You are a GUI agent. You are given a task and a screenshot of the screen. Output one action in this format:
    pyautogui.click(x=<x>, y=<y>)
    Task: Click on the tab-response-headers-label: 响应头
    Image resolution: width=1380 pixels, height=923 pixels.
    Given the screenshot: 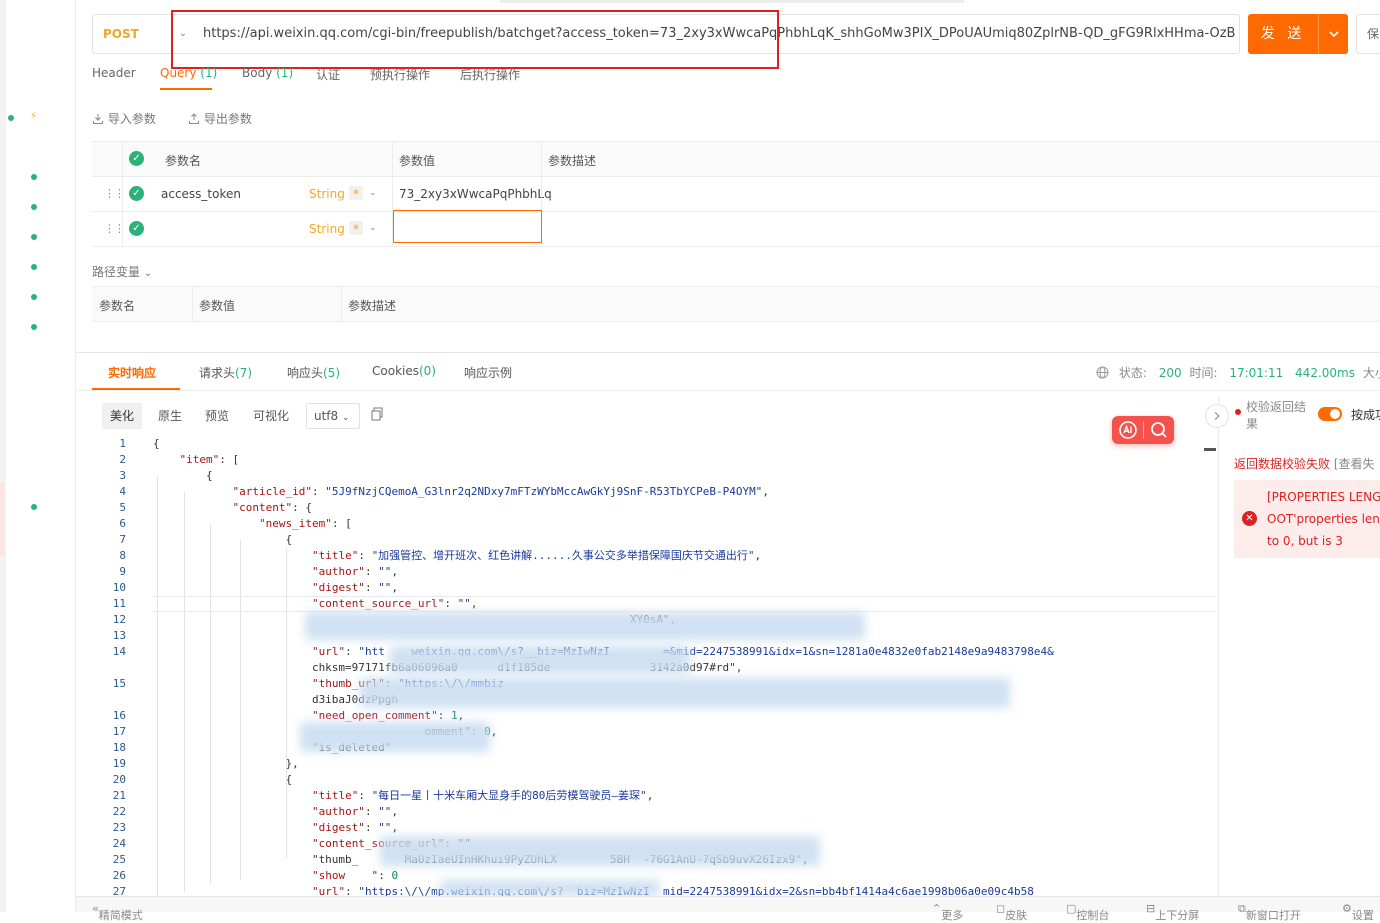 What is the action you would take?
    pyautogui.click(x=305, y=373)
    